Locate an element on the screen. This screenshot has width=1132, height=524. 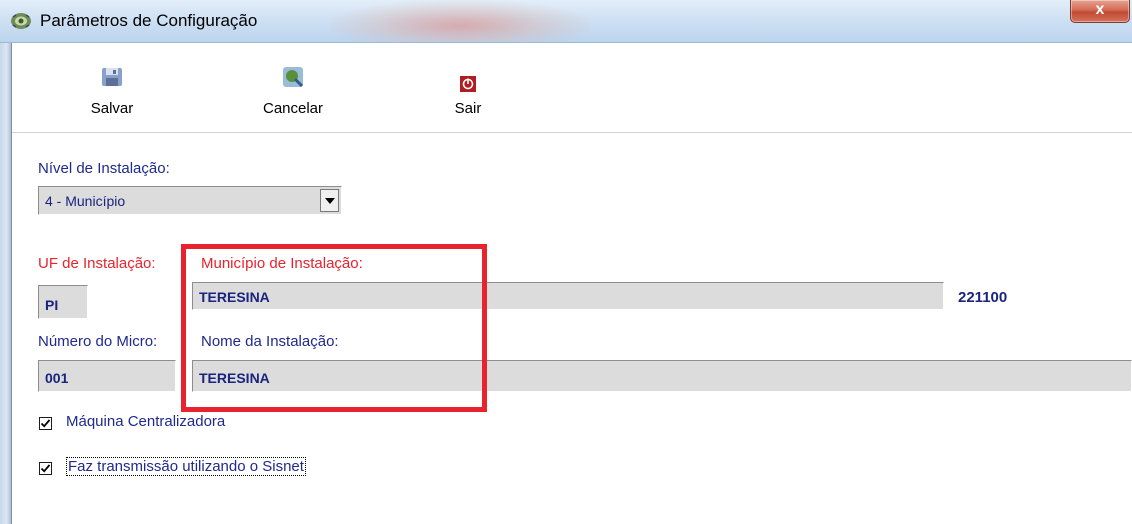
close-icon: x is located at coordinates (1100, 9).